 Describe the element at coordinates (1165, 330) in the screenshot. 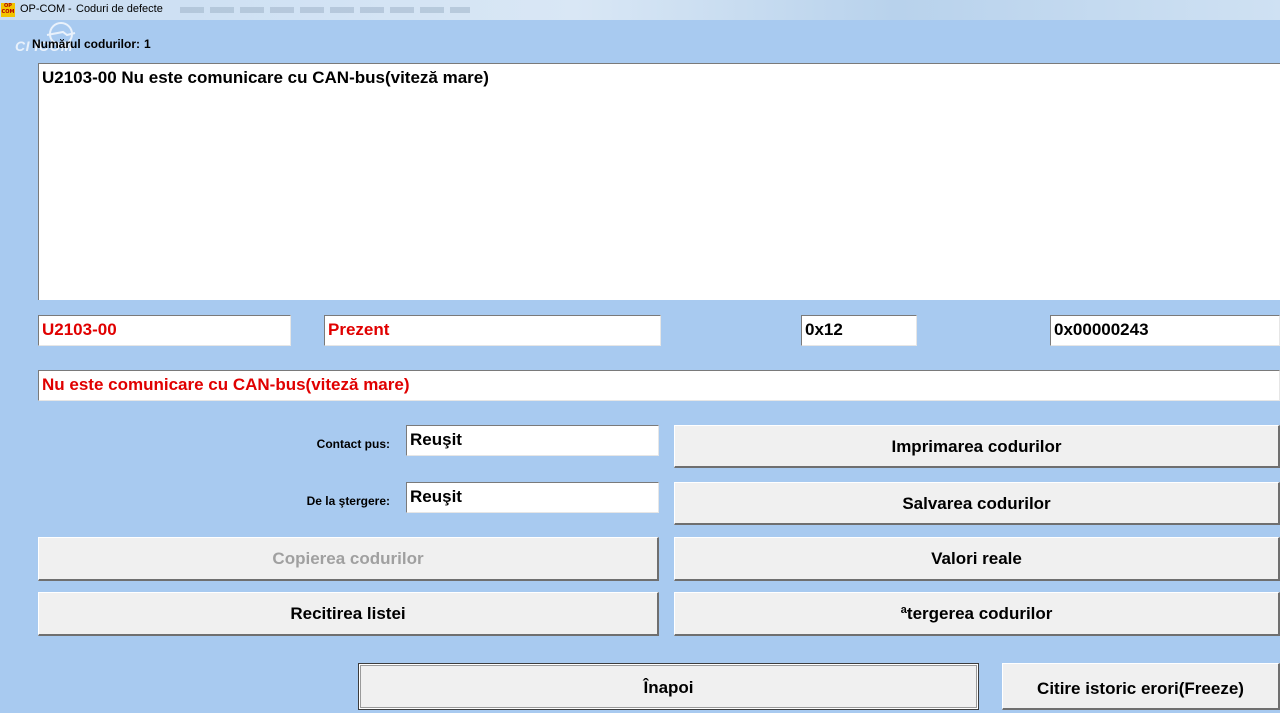

I see `hex-field-2: 0x00000243` at that location.